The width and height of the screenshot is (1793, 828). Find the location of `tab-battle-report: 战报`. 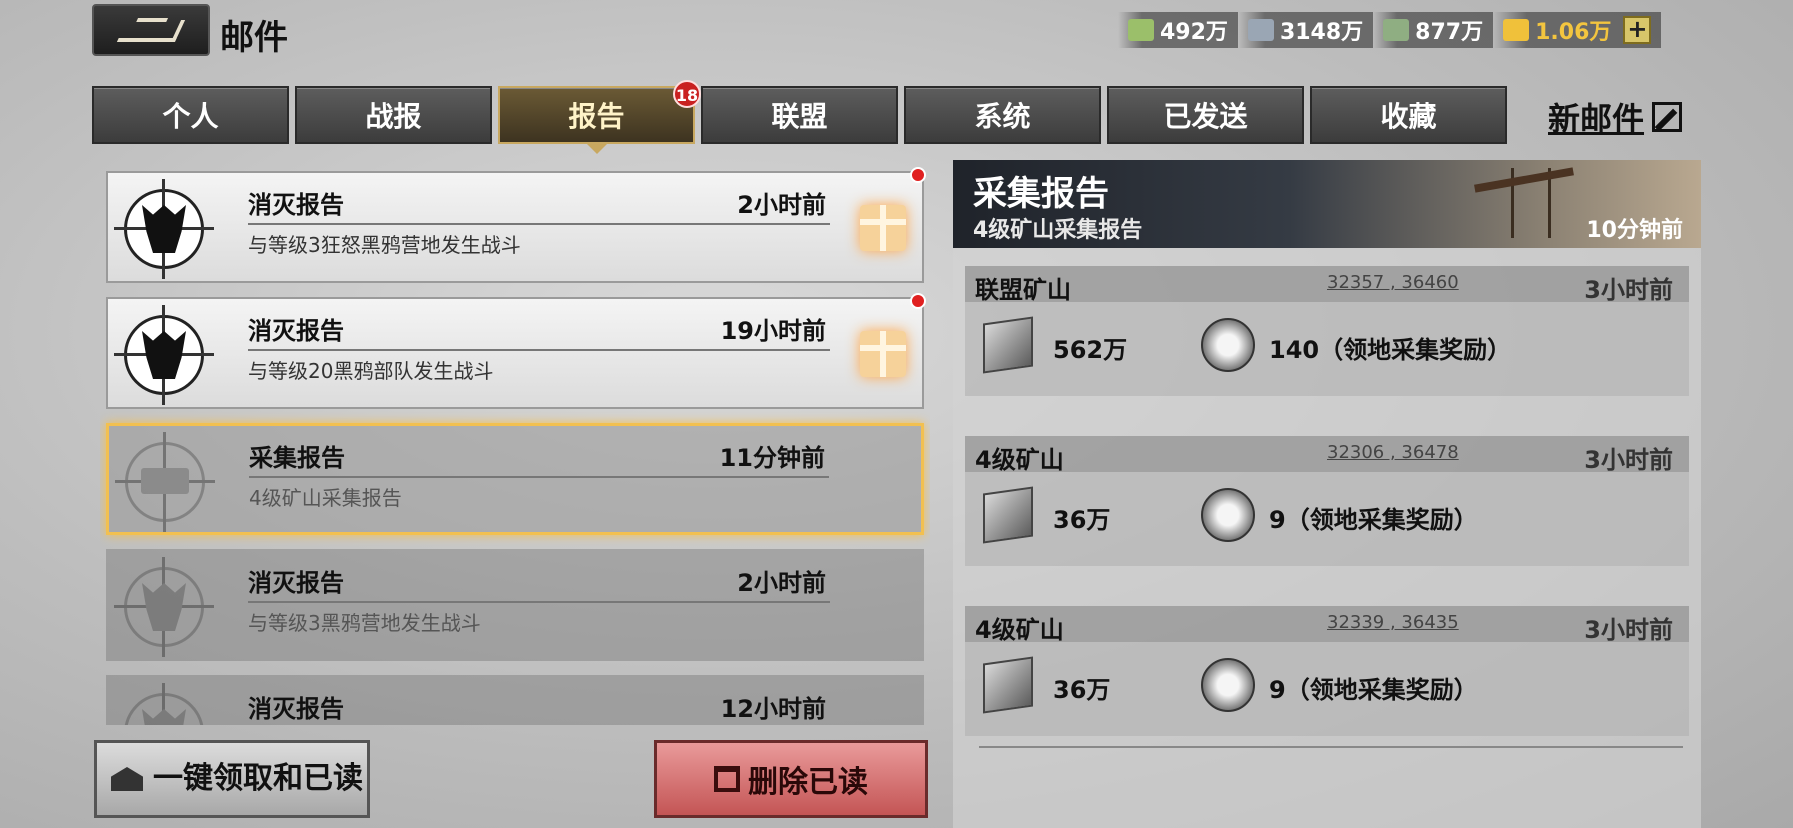

tab-battle-report: 战报 is located at coordinates (393, 115).